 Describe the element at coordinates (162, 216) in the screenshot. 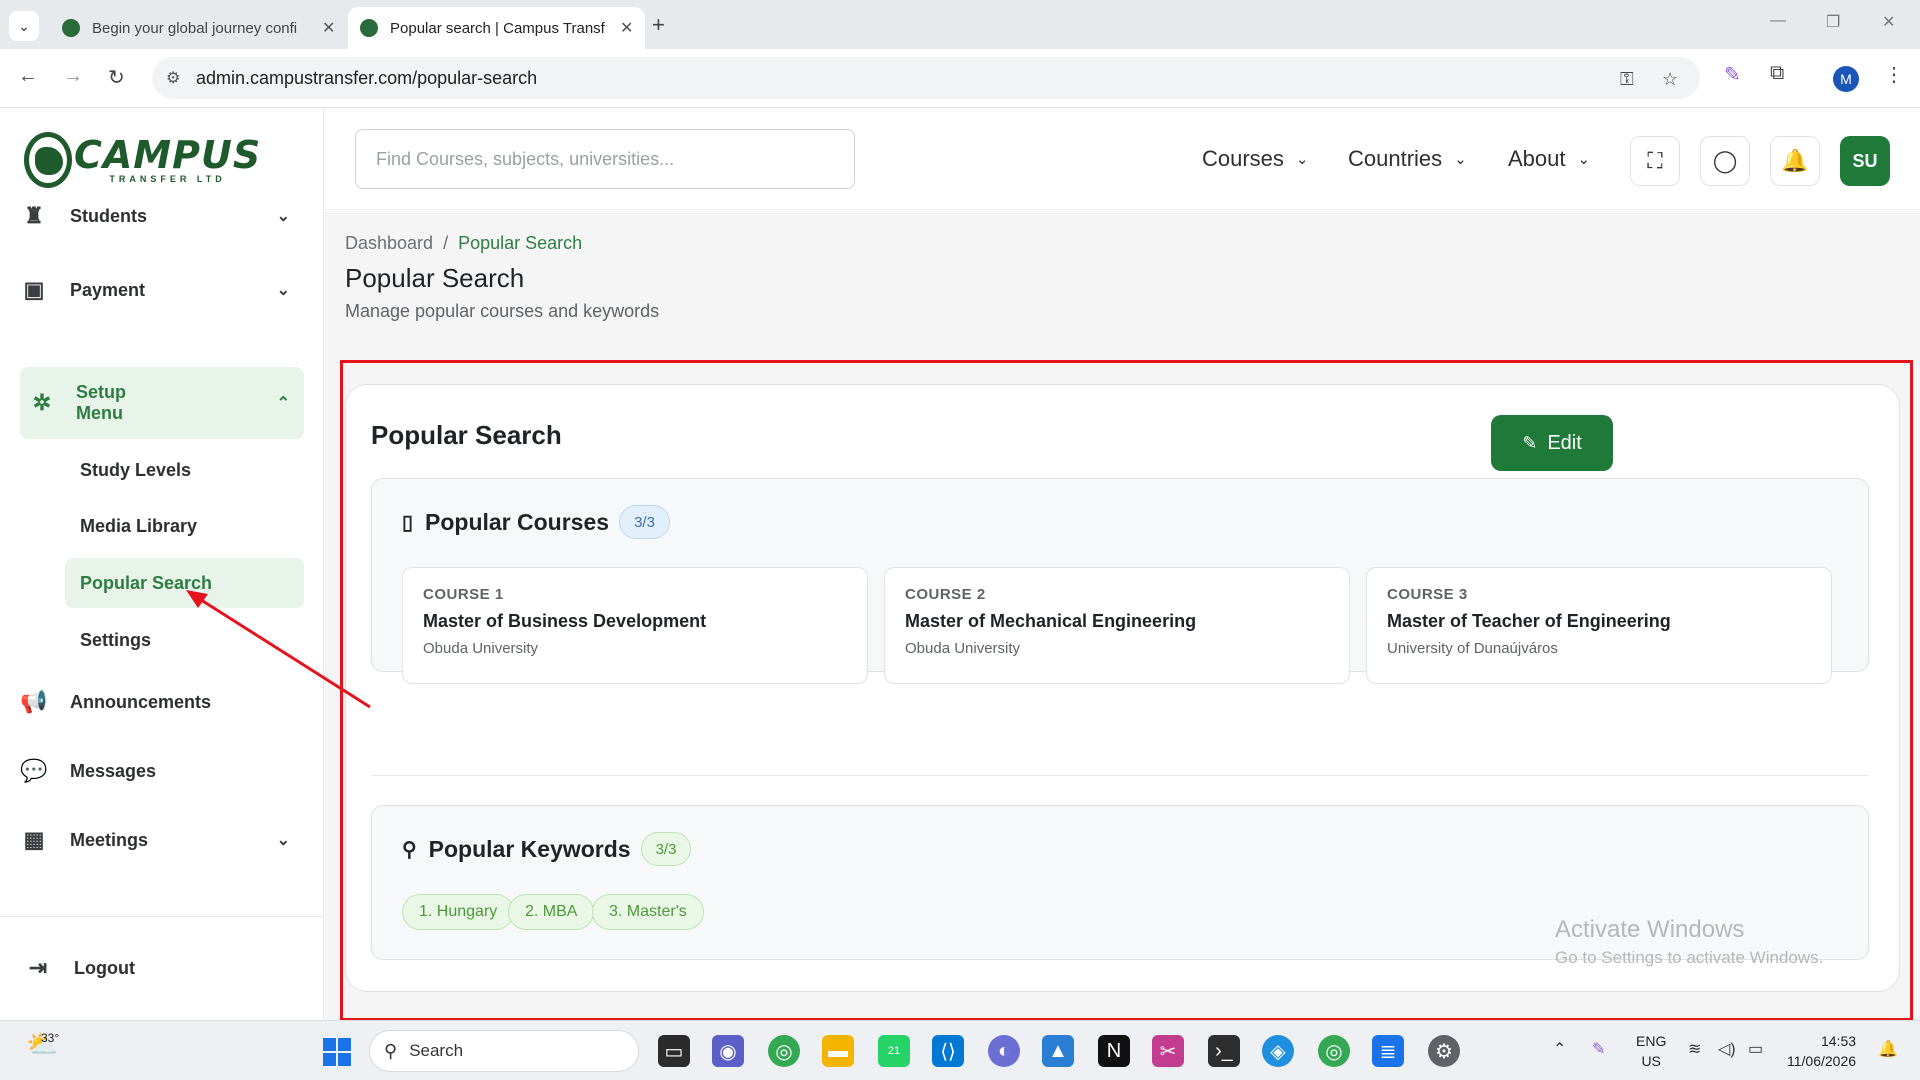

I see `sidebar-item-students: ♜ Students ⌄` at that location.